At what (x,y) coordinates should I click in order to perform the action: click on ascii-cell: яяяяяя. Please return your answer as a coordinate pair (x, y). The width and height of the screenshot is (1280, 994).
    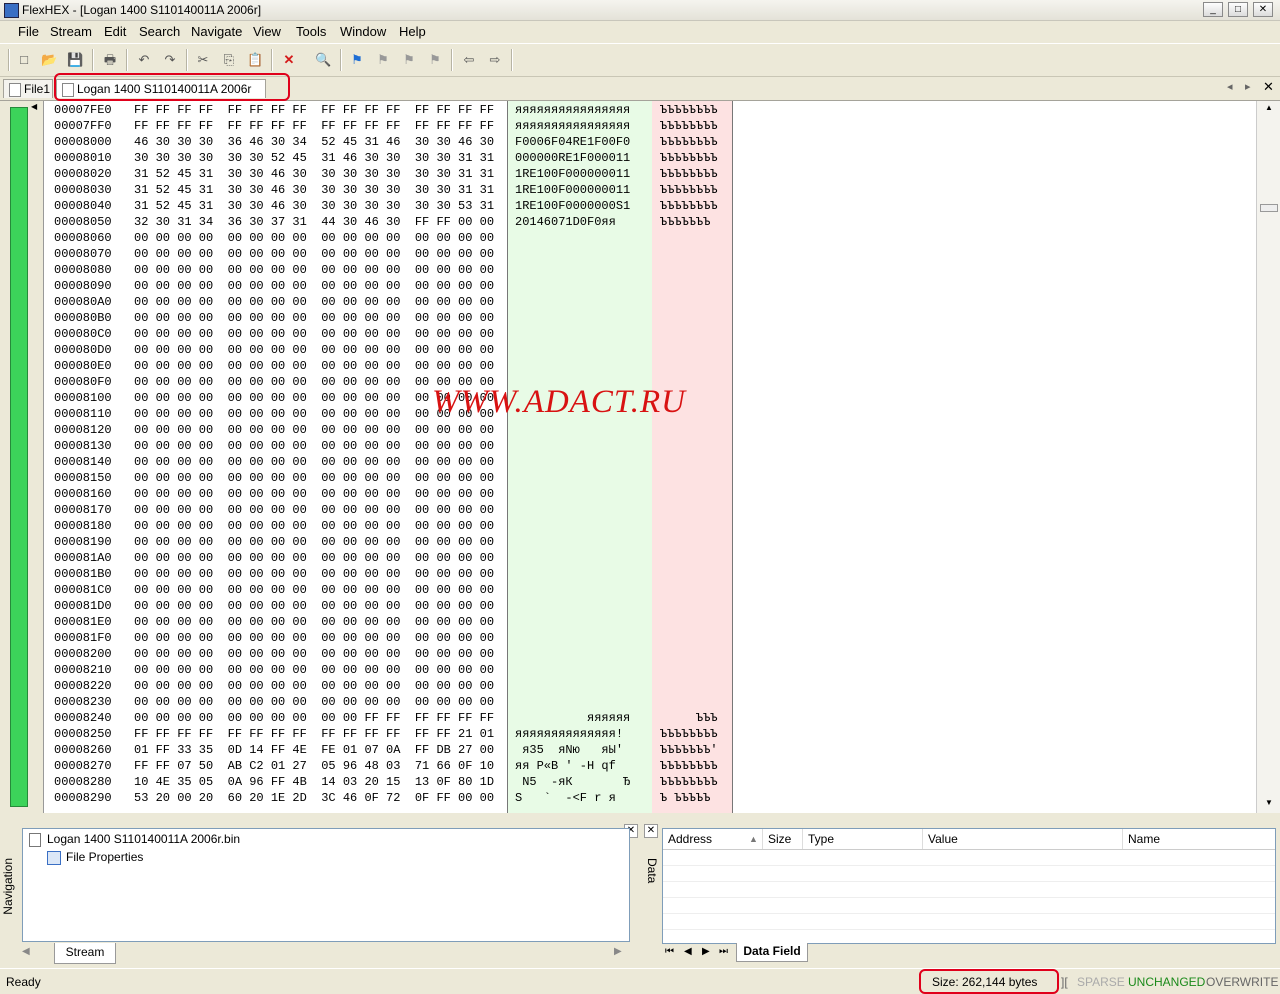
    Looking at the image, I should click on (572, 718).